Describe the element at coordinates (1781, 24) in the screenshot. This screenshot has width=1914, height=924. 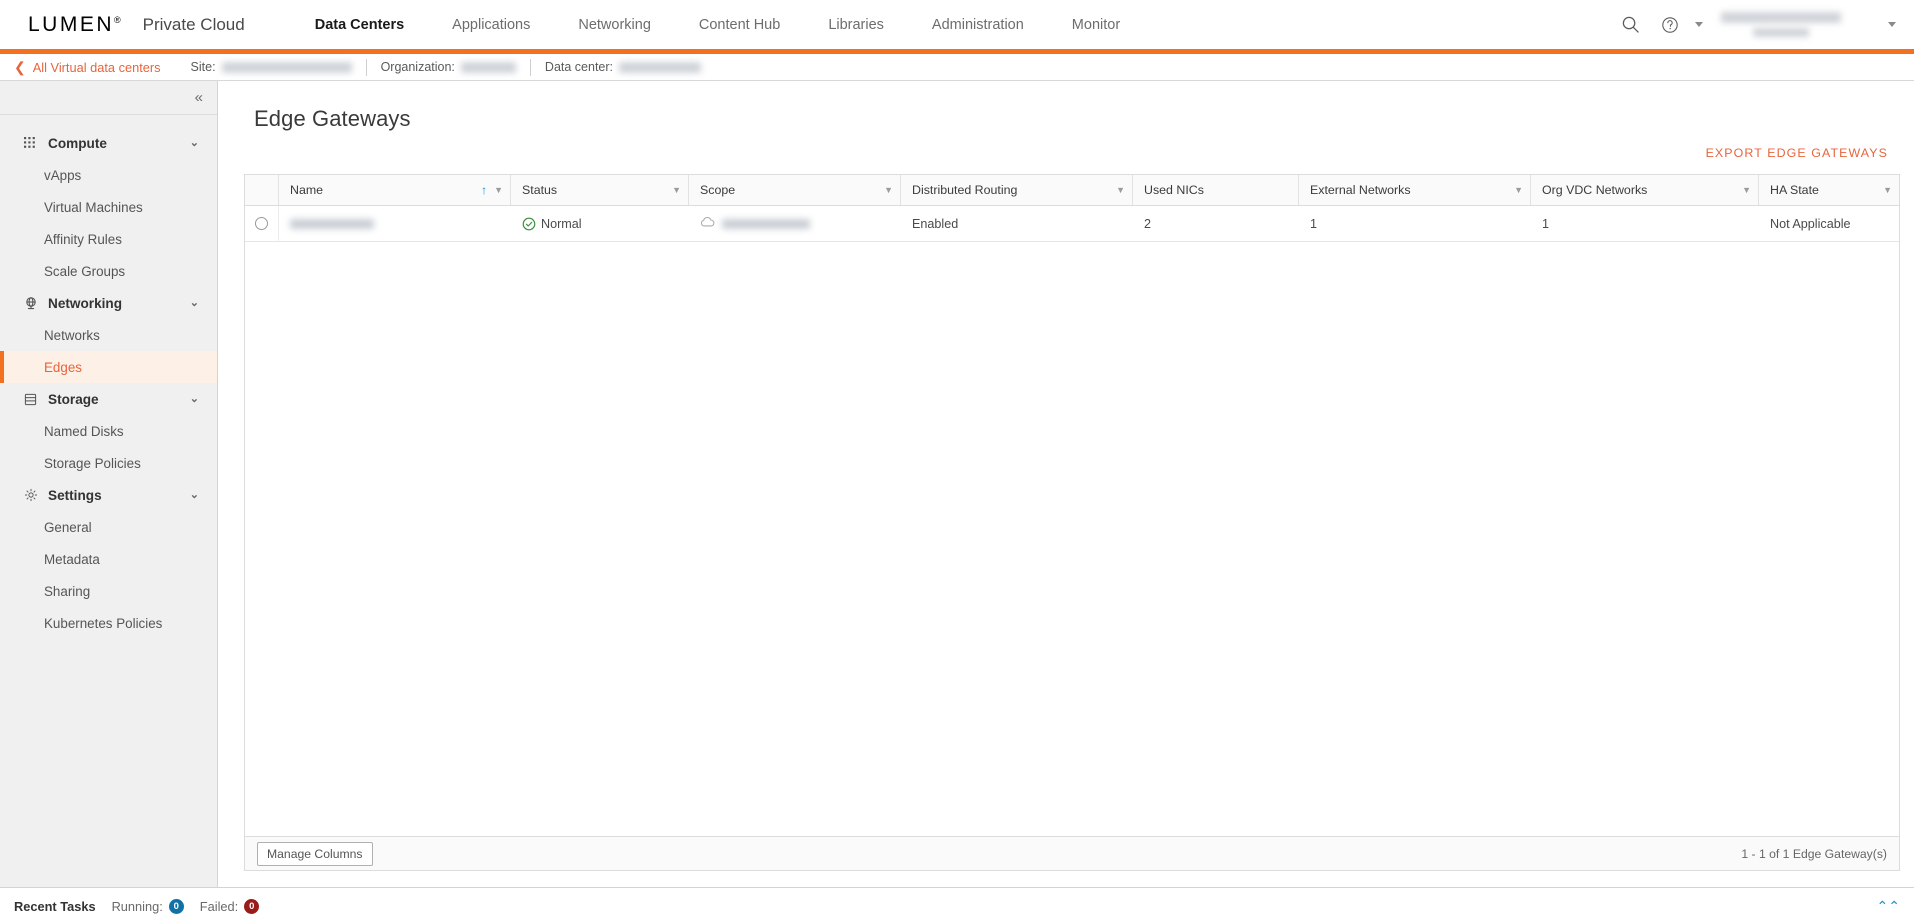
I see `user-identity` at that location.